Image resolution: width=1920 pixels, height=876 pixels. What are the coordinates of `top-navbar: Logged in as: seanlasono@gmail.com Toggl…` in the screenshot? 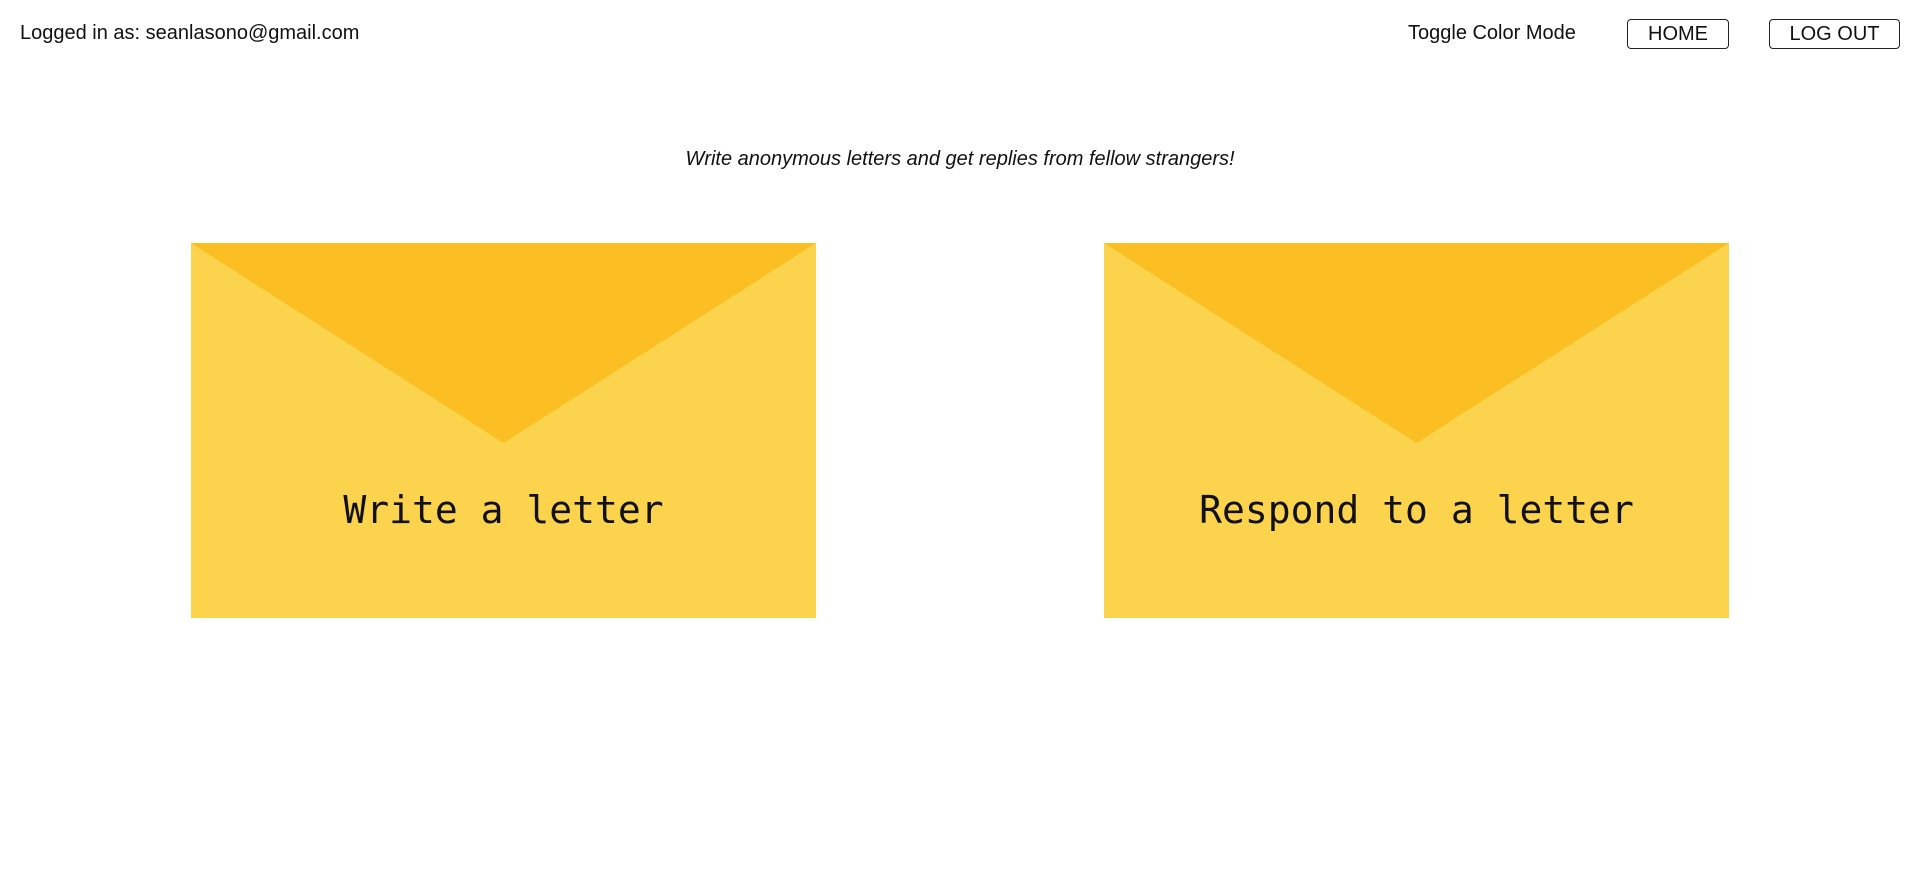 It's located at (960, 35).